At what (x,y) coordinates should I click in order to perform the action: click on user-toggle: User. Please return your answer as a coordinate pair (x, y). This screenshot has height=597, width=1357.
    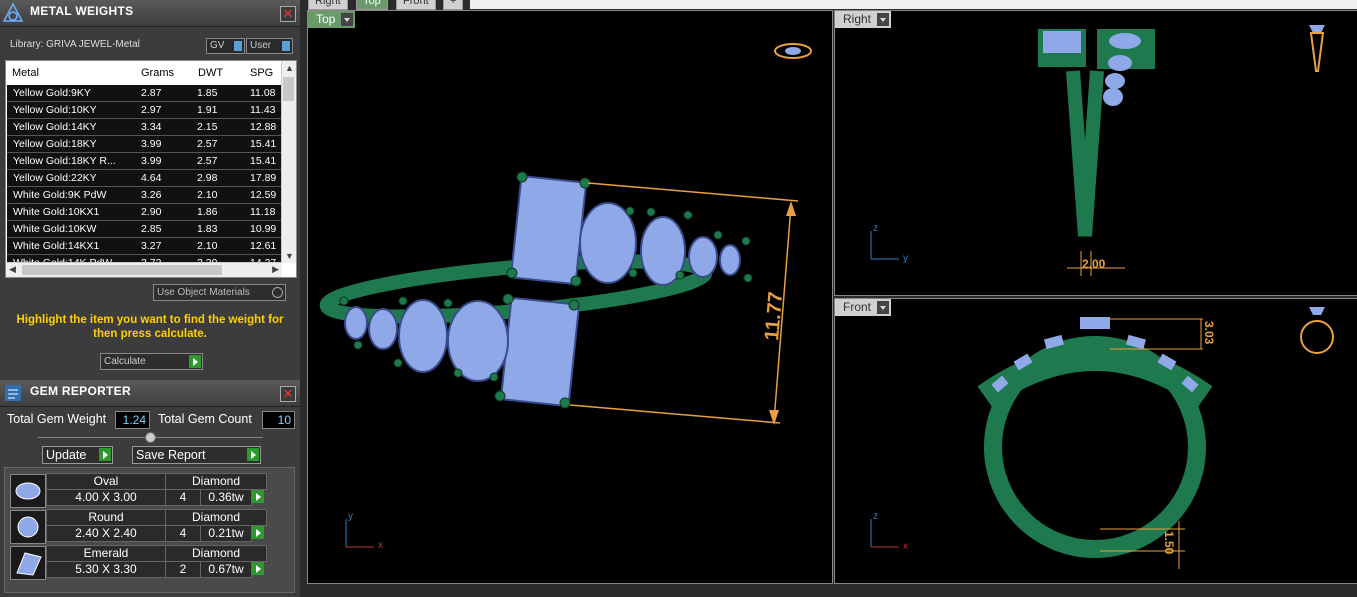
    Looking at the image, I should click on (269, 46).